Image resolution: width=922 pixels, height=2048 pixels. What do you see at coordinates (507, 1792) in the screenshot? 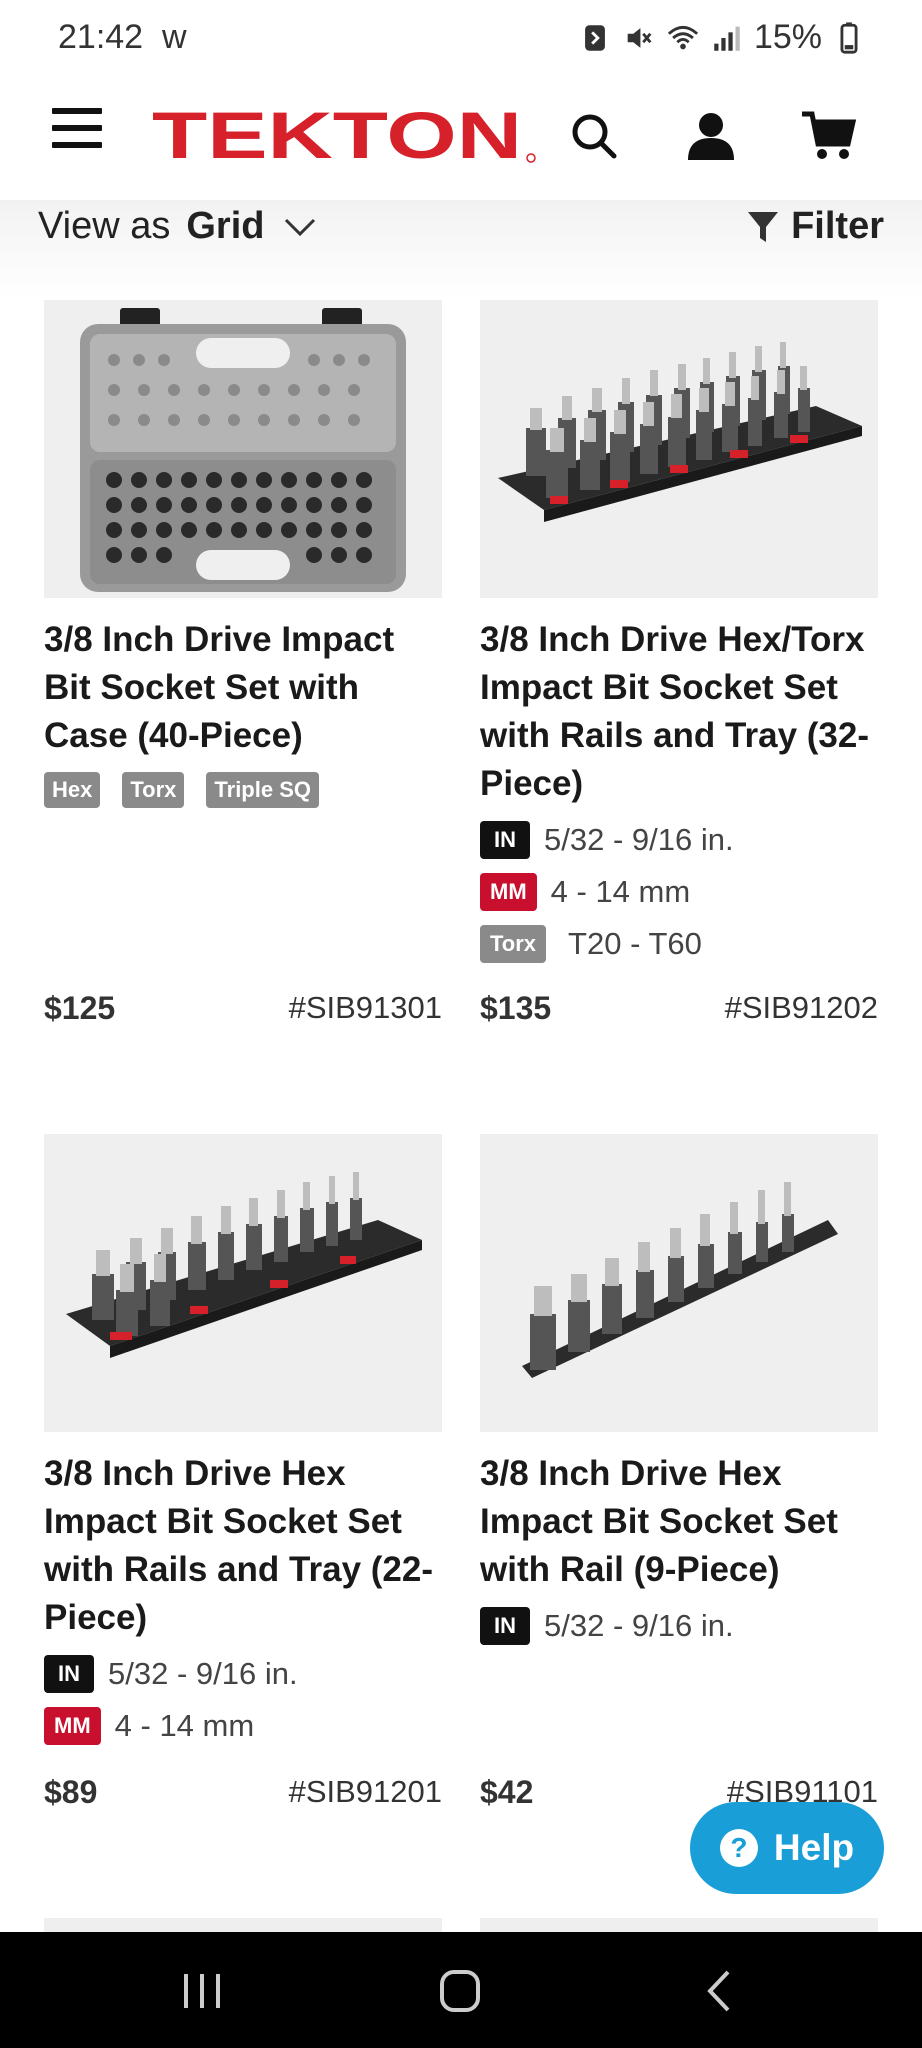
I see `product-price: $42` at bounding box center [507, 1792].